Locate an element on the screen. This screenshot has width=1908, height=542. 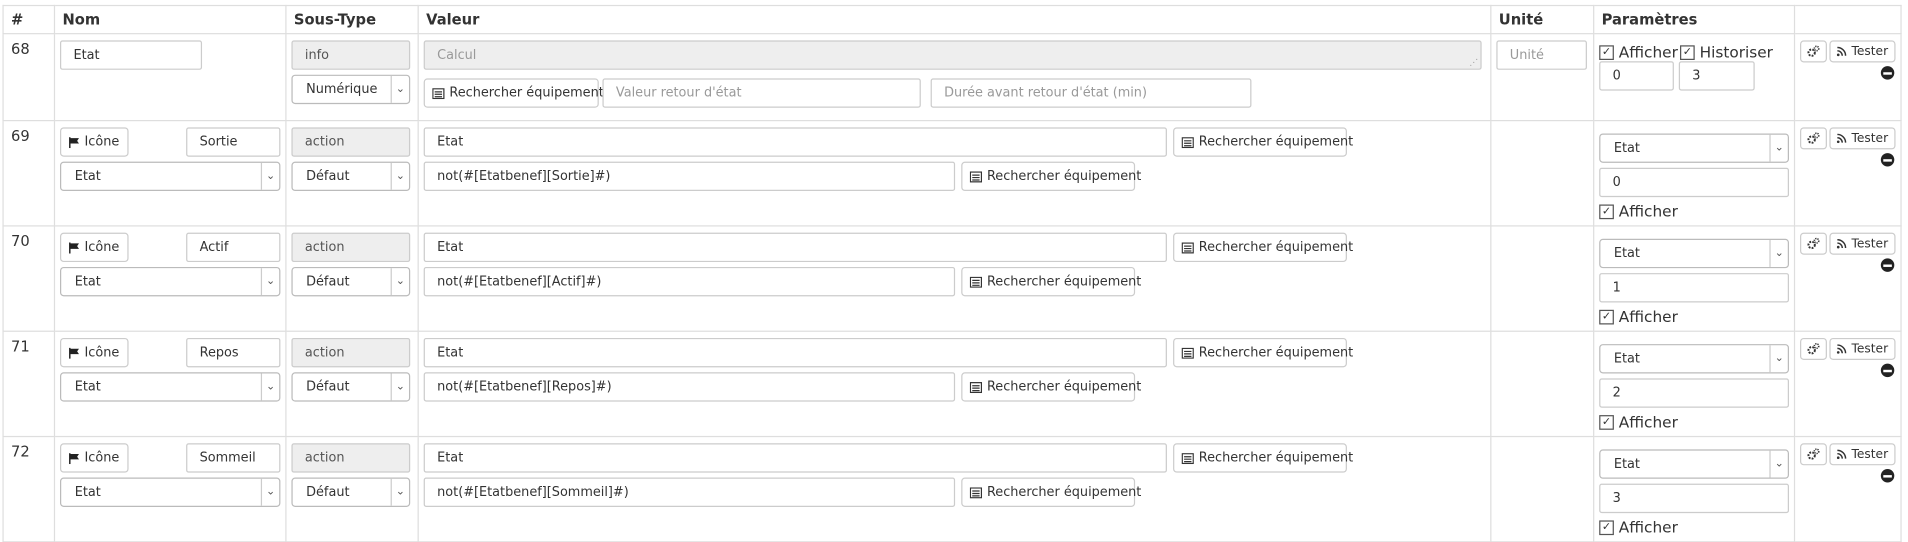
cell-parametres: Etat ⌄ 0 ✓ Afficher is located at coordinates (1694, 173).